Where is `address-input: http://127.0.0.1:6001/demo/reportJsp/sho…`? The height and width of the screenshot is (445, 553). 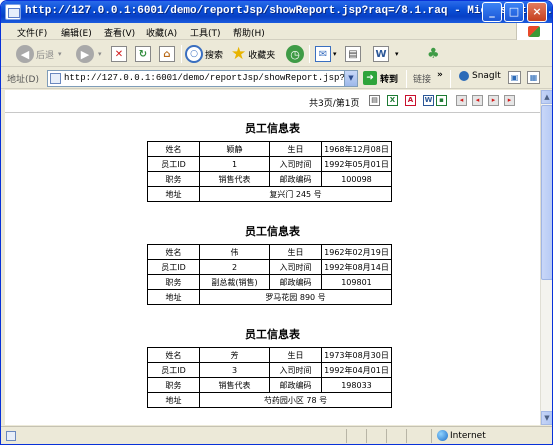
address-input: http://127.0.0.1:6001/demo/reportJsp/sho… is located at coordinates (202, 78).